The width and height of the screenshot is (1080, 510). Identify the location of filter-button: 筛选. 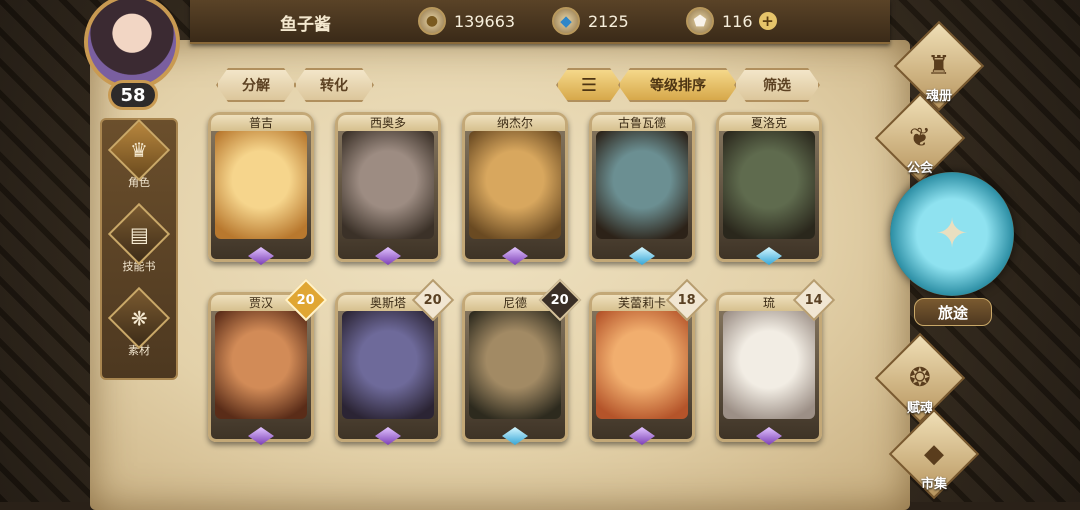
(777, 85).